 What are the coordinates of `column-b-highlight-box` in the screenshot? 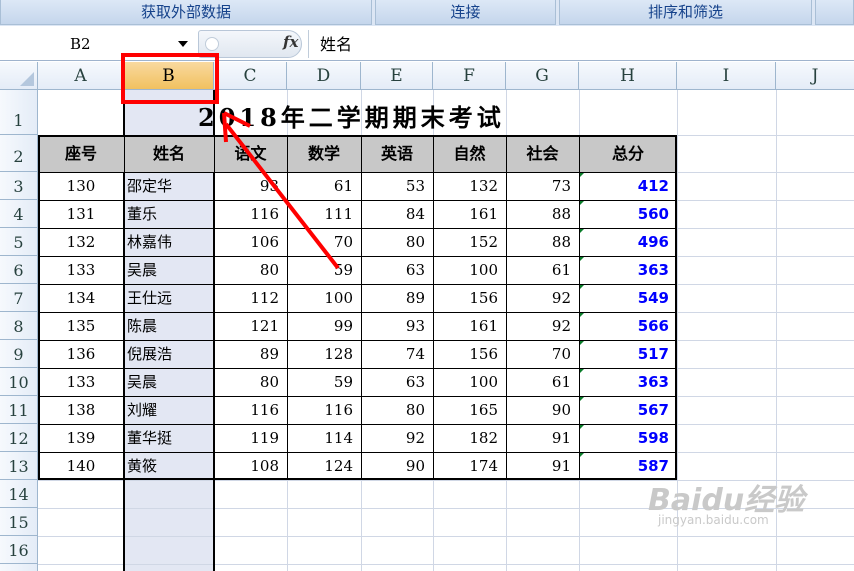 It's located at (170, 78).